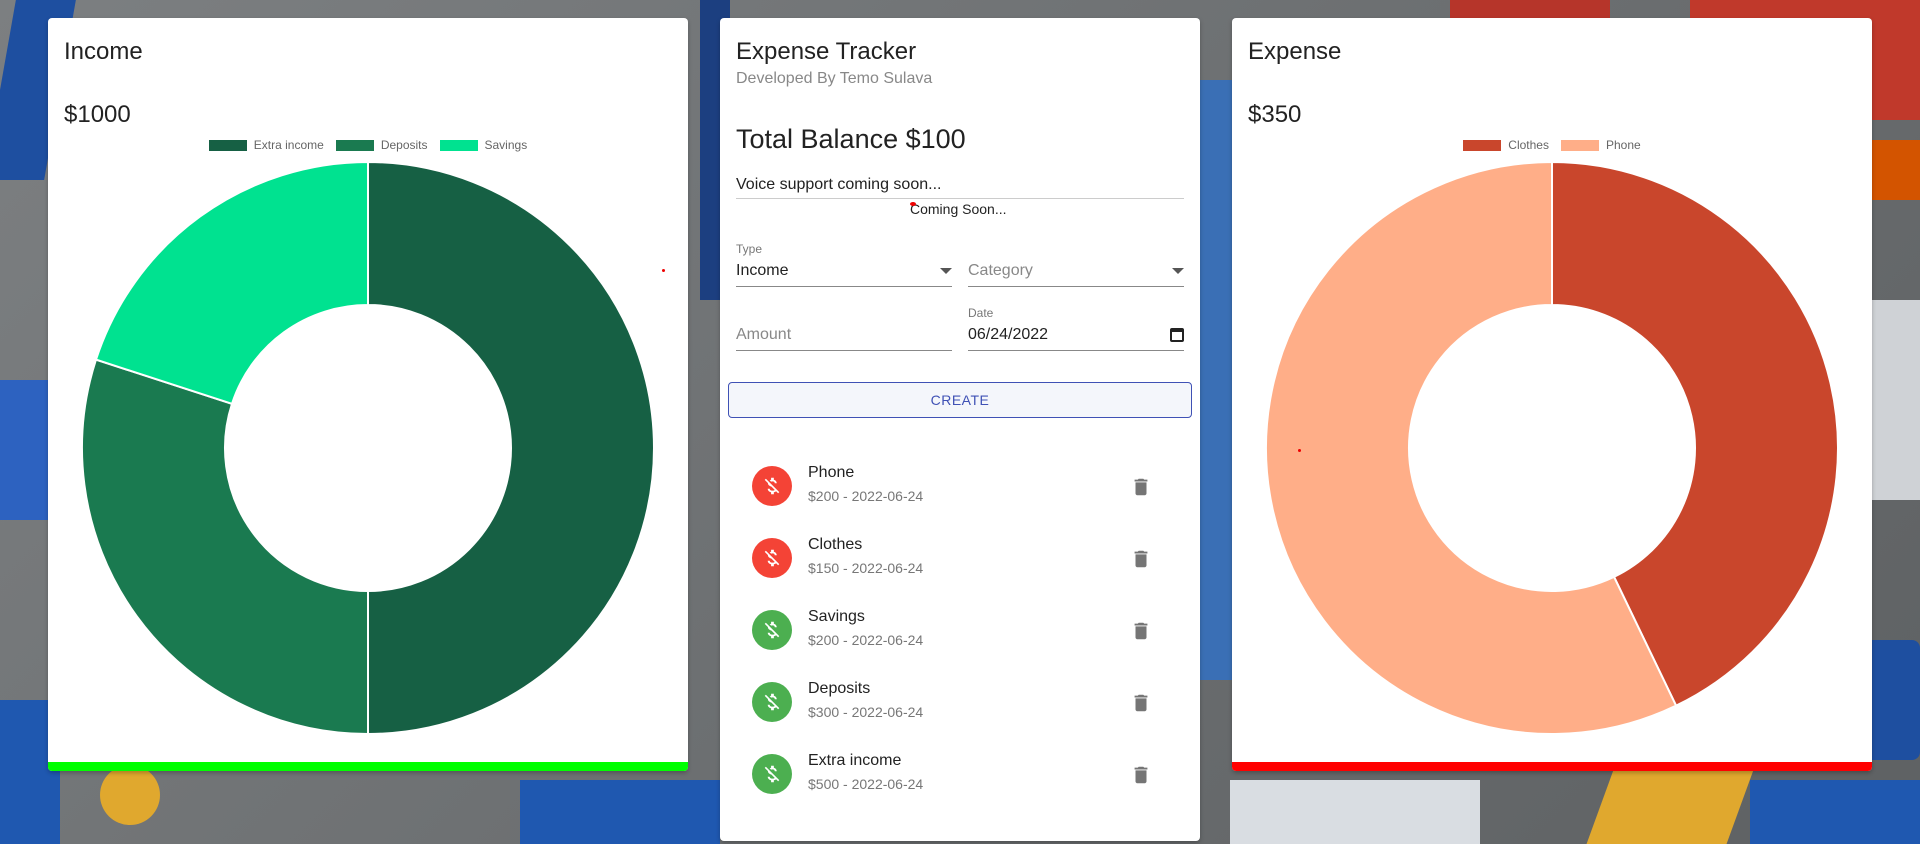 The width and height of the screenshot is (1920, 844). What do you see at coordinates (762, 270) in the screenshot?
I see `type-value: Income` at bounding box center [762, 270].